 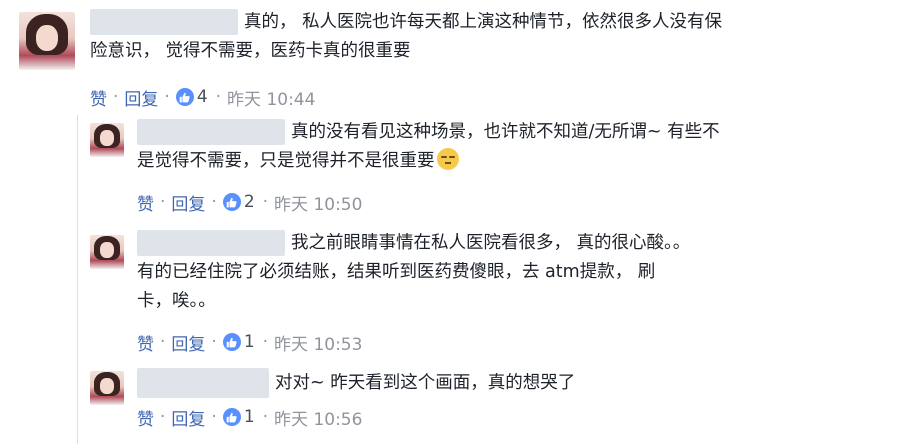 I want to click on like-count: 2, so click(x=249, y=202).